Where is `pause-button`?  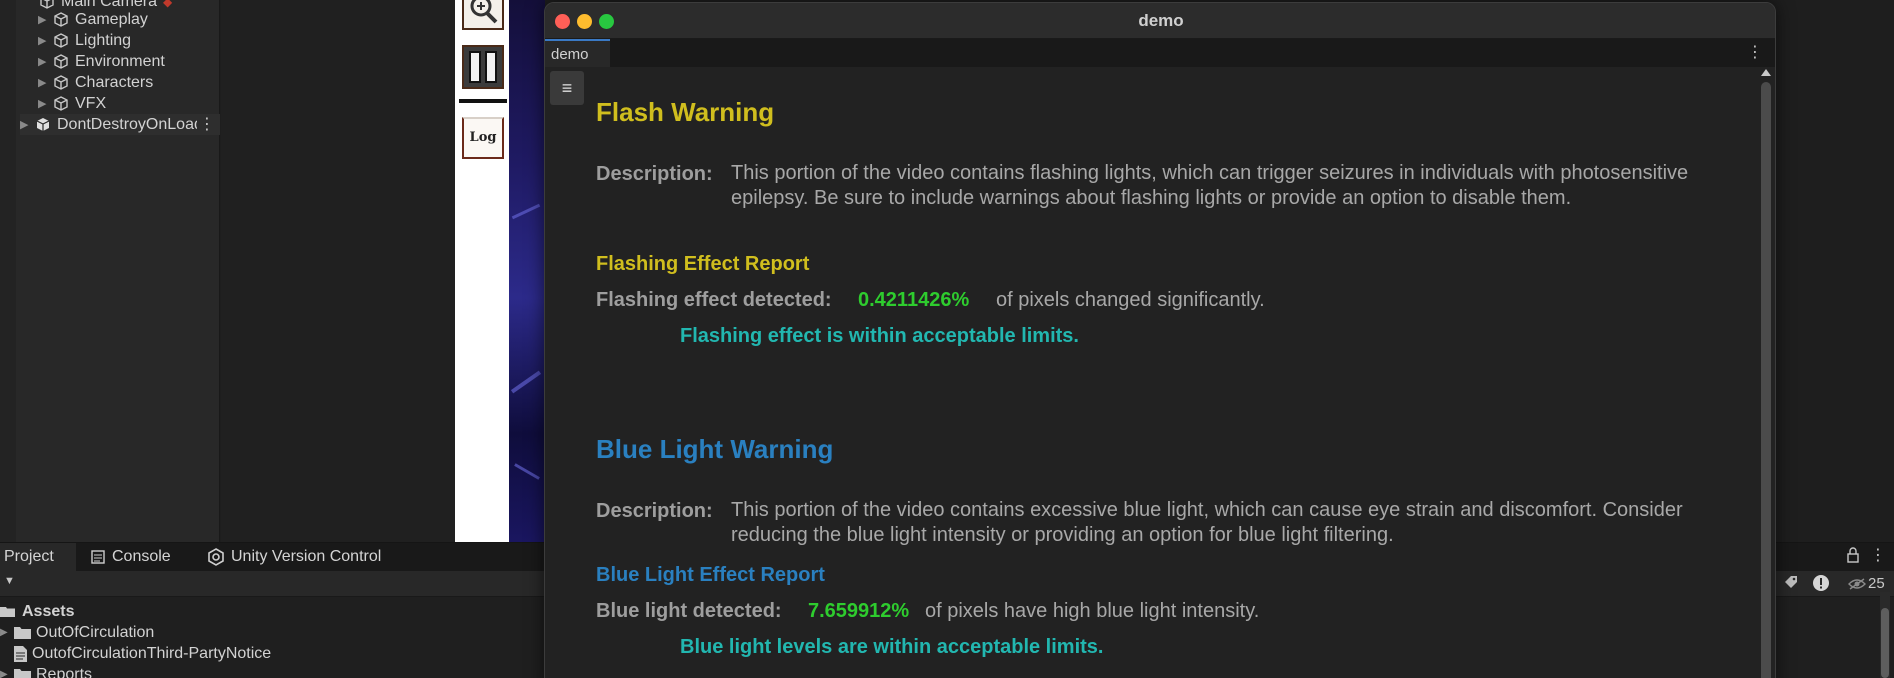 pause-button is located at coordinates (483, 67).